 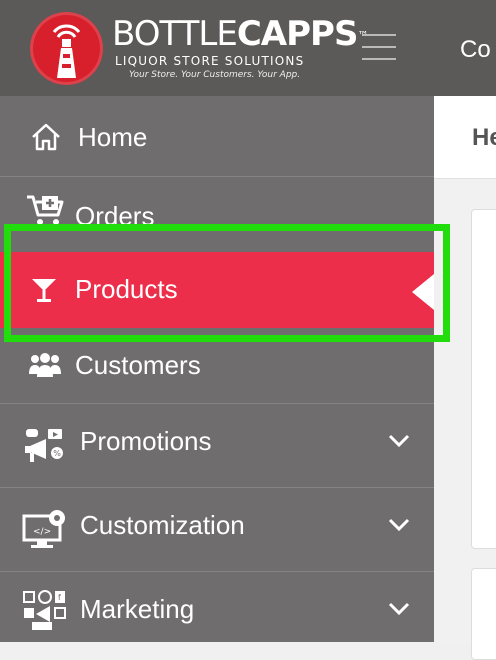 I want to click on cart-plus-icon, so click(x=45, y=210).